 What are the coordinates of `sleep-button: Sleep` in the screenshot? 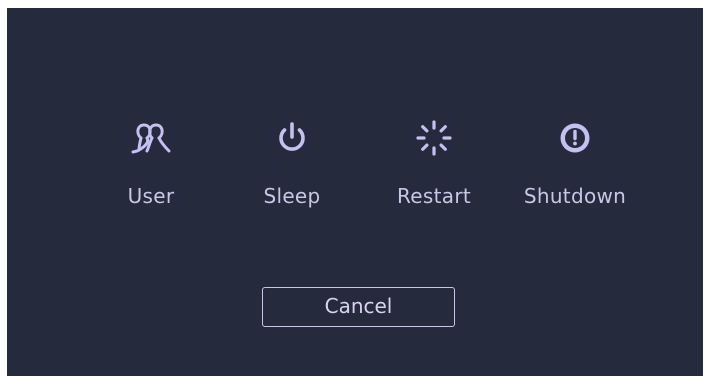 It's located at (292, 168).